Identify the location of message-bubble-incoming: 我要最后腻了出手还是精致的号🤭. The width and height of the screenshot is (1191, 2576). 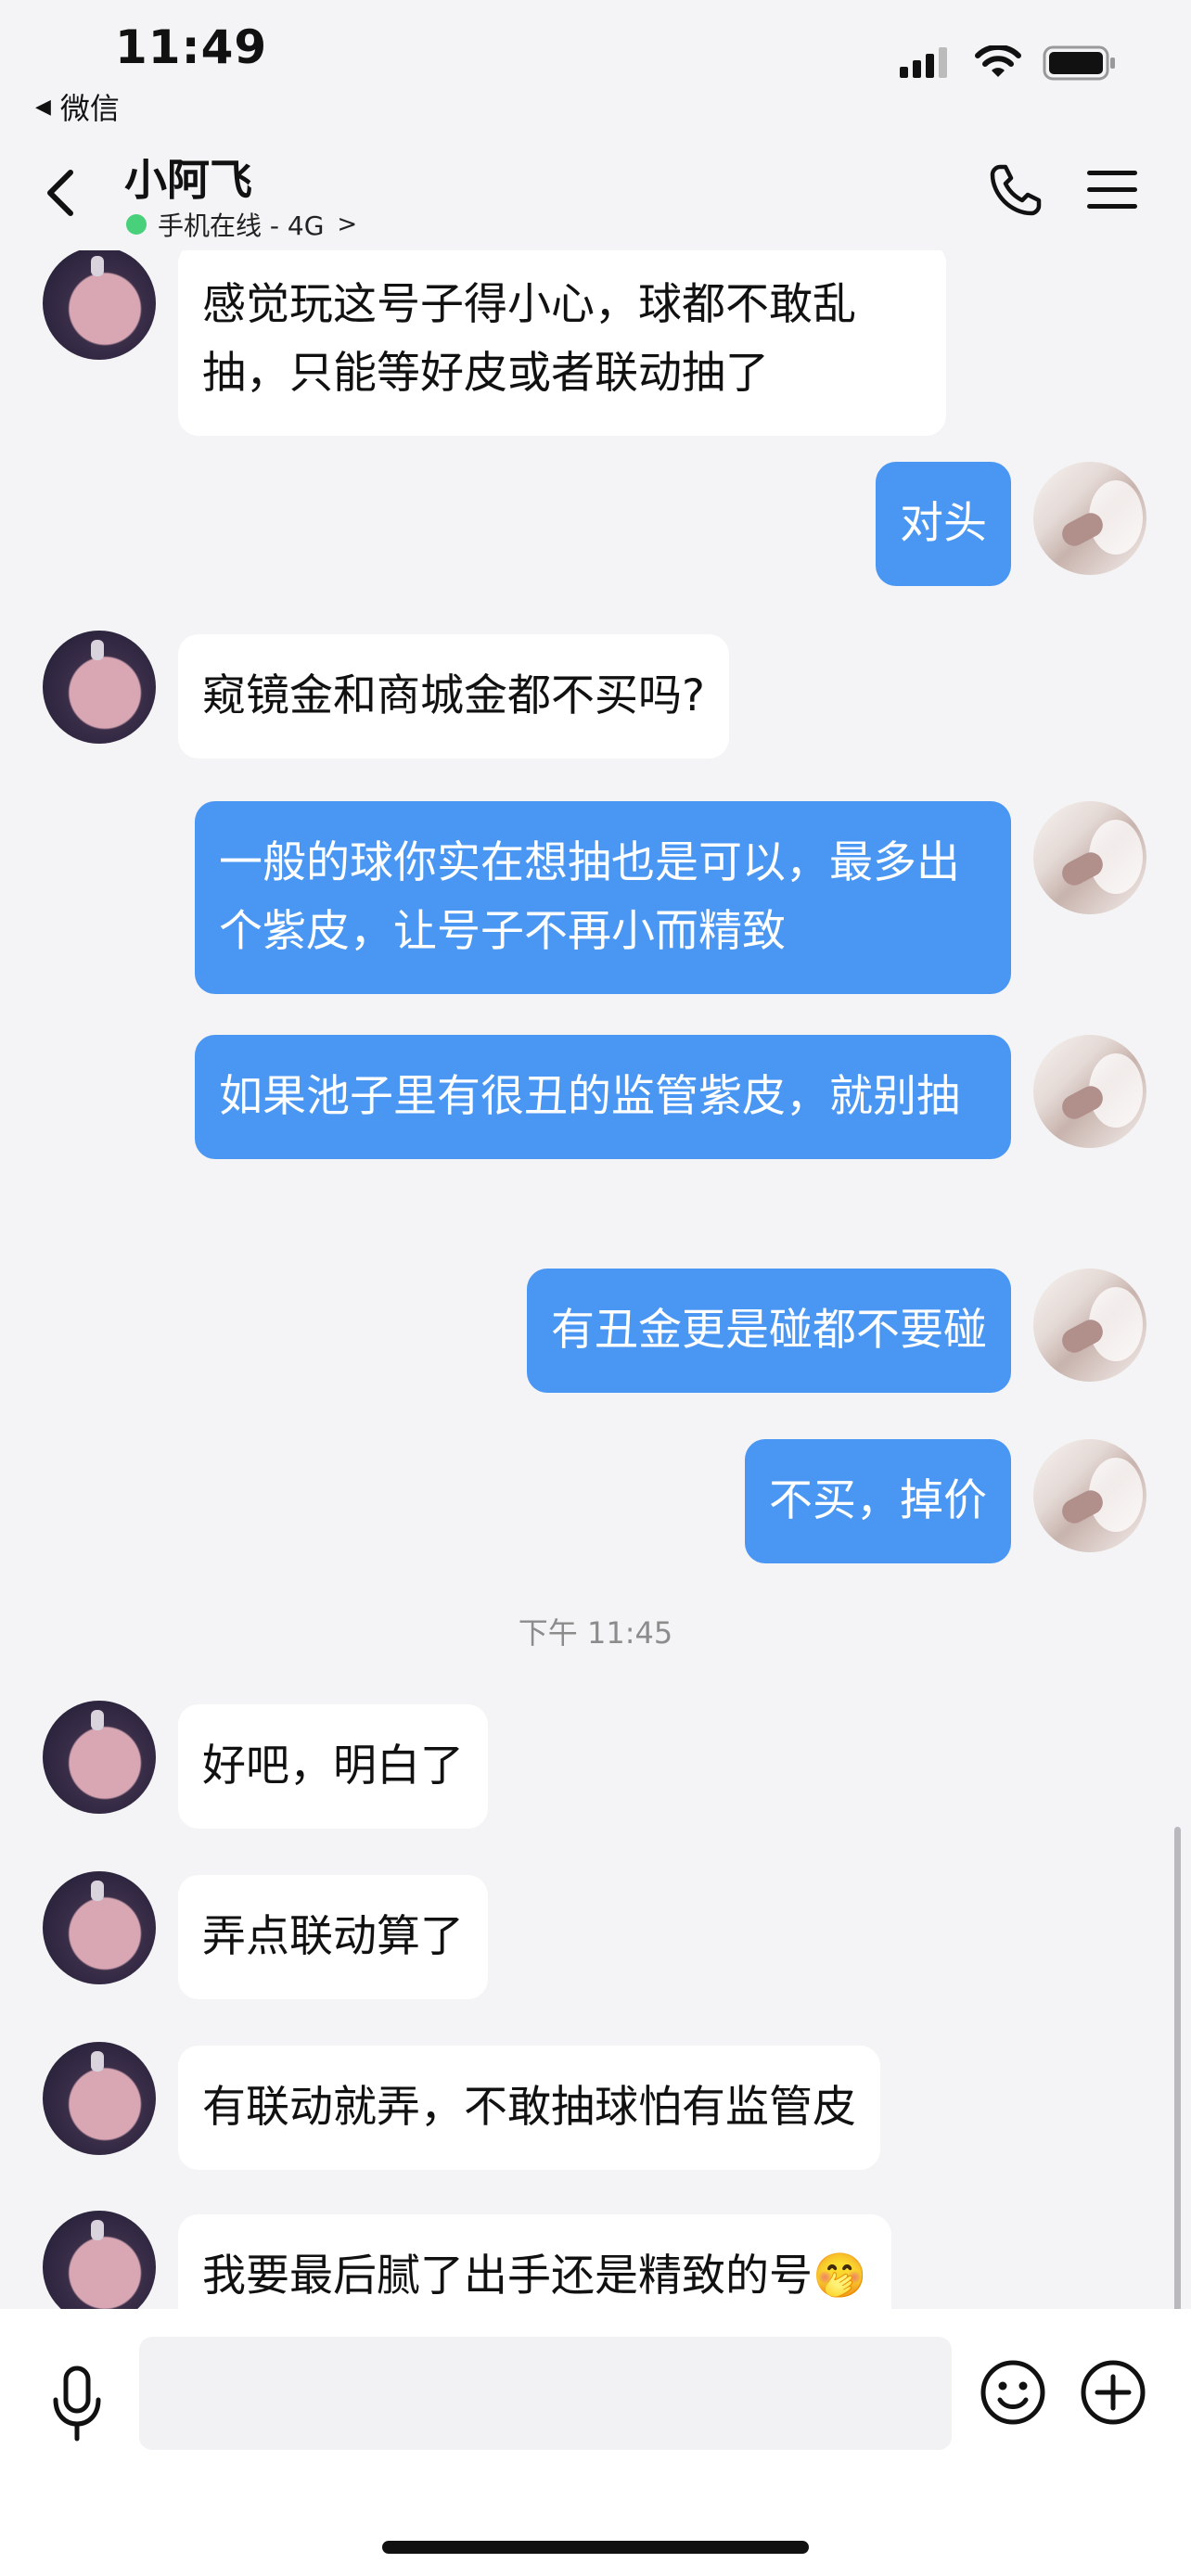
(534, 2261).